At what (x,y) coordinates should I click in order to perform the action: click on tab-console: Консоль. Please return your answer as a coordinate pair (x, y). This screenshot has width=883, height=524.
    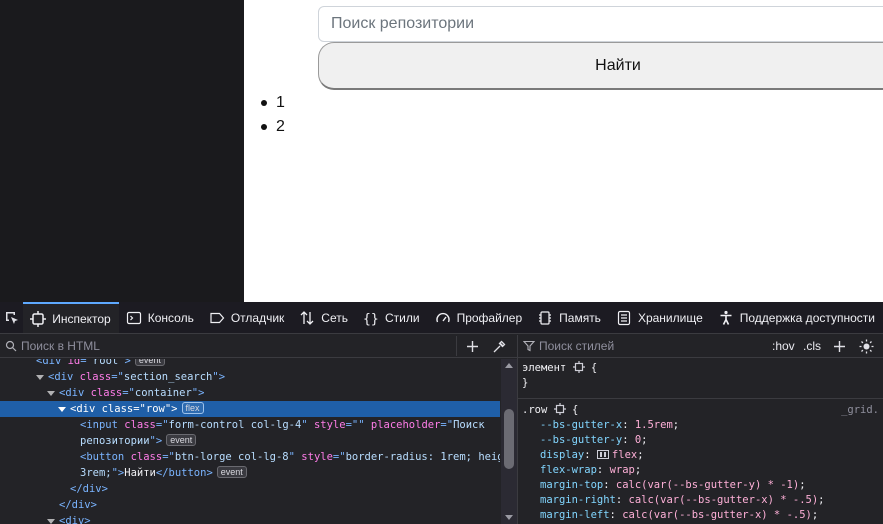
    Looking at the image, I should click on (160, 317).